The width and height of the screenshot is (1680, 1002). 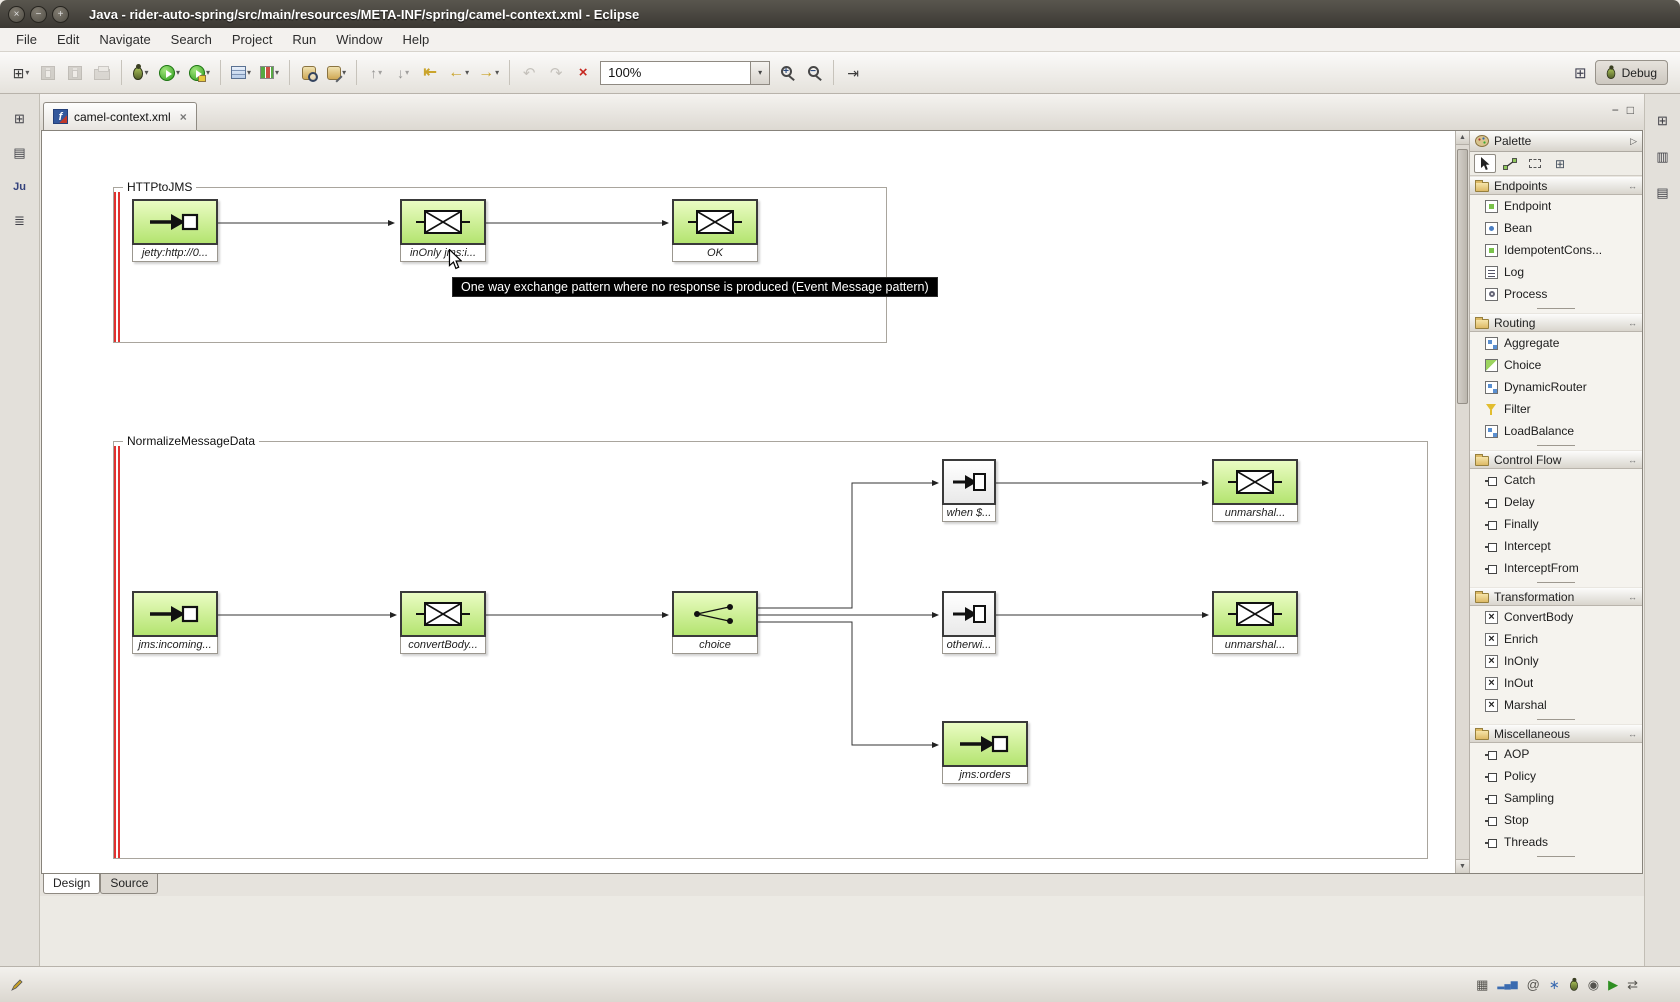 I want to click on tab-camel-context: f camel-context.xml ×, so click(x=120, y=116).